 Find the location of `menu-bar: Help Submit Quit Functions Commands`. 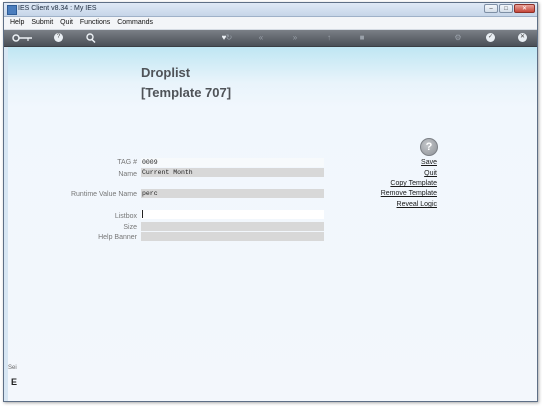

menu-bar: Help Submit Quit Functions Commands is located at coordinates (270, 23).